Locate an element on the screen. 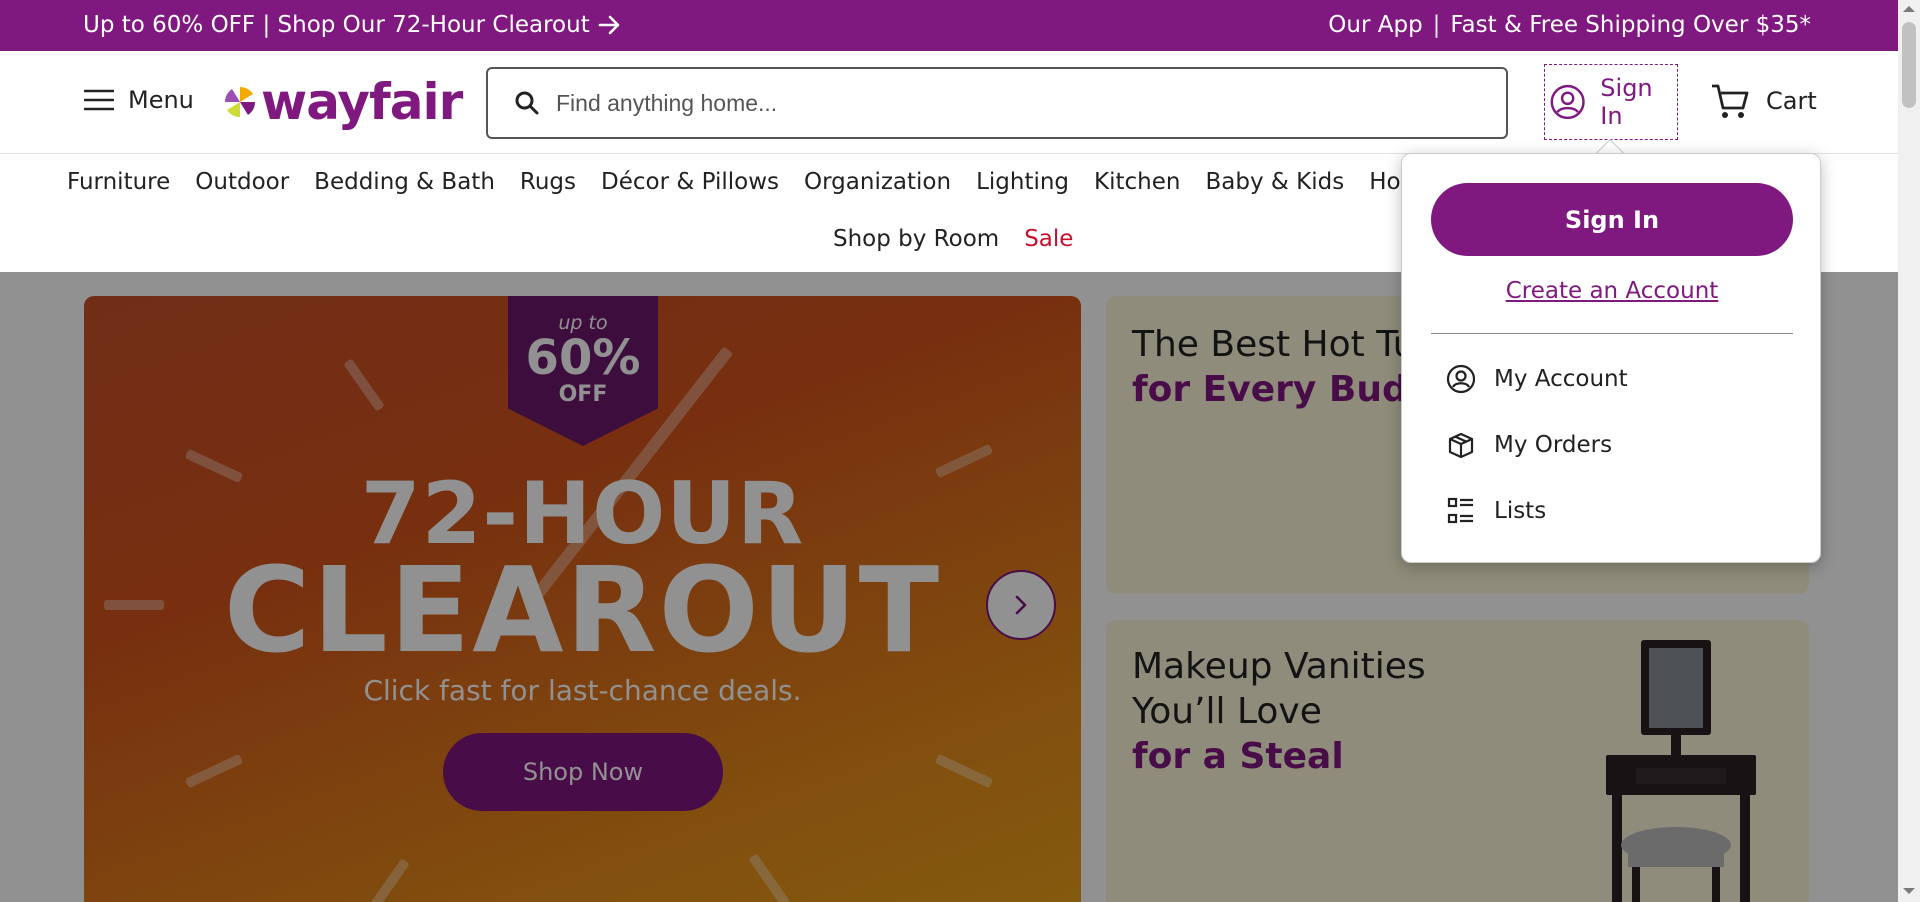 The height and width of the screenshot is (902, 1920). arrow-right-icon is located at coordinates (609, 25).